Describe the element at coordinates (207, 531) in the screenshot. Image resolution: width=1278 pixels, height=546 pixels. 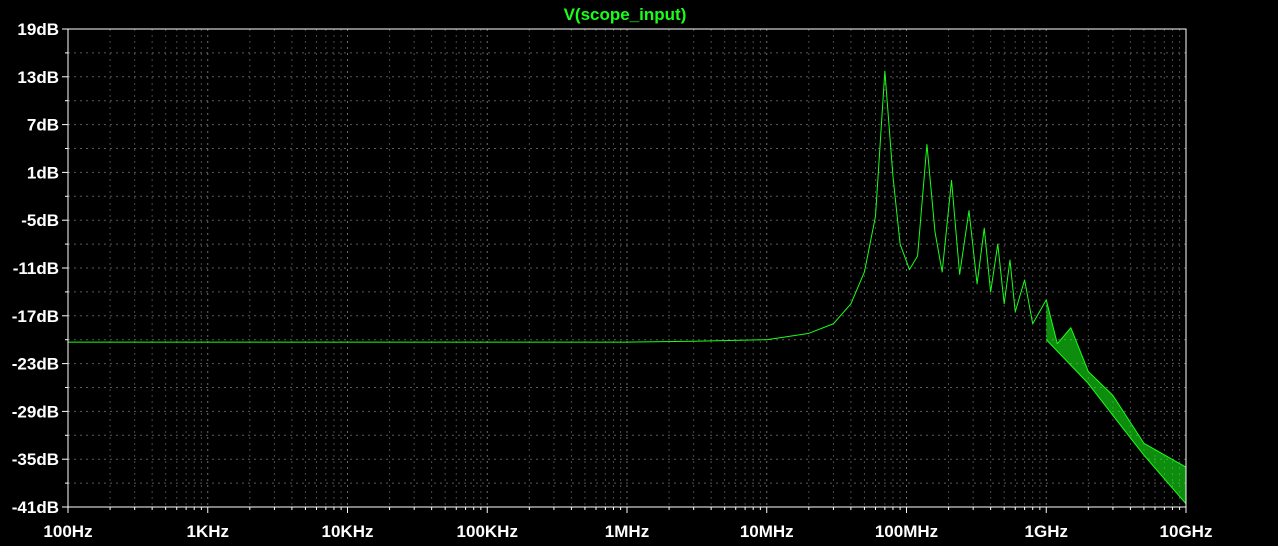
I see `x-tick-label: 1KHz` at that location.